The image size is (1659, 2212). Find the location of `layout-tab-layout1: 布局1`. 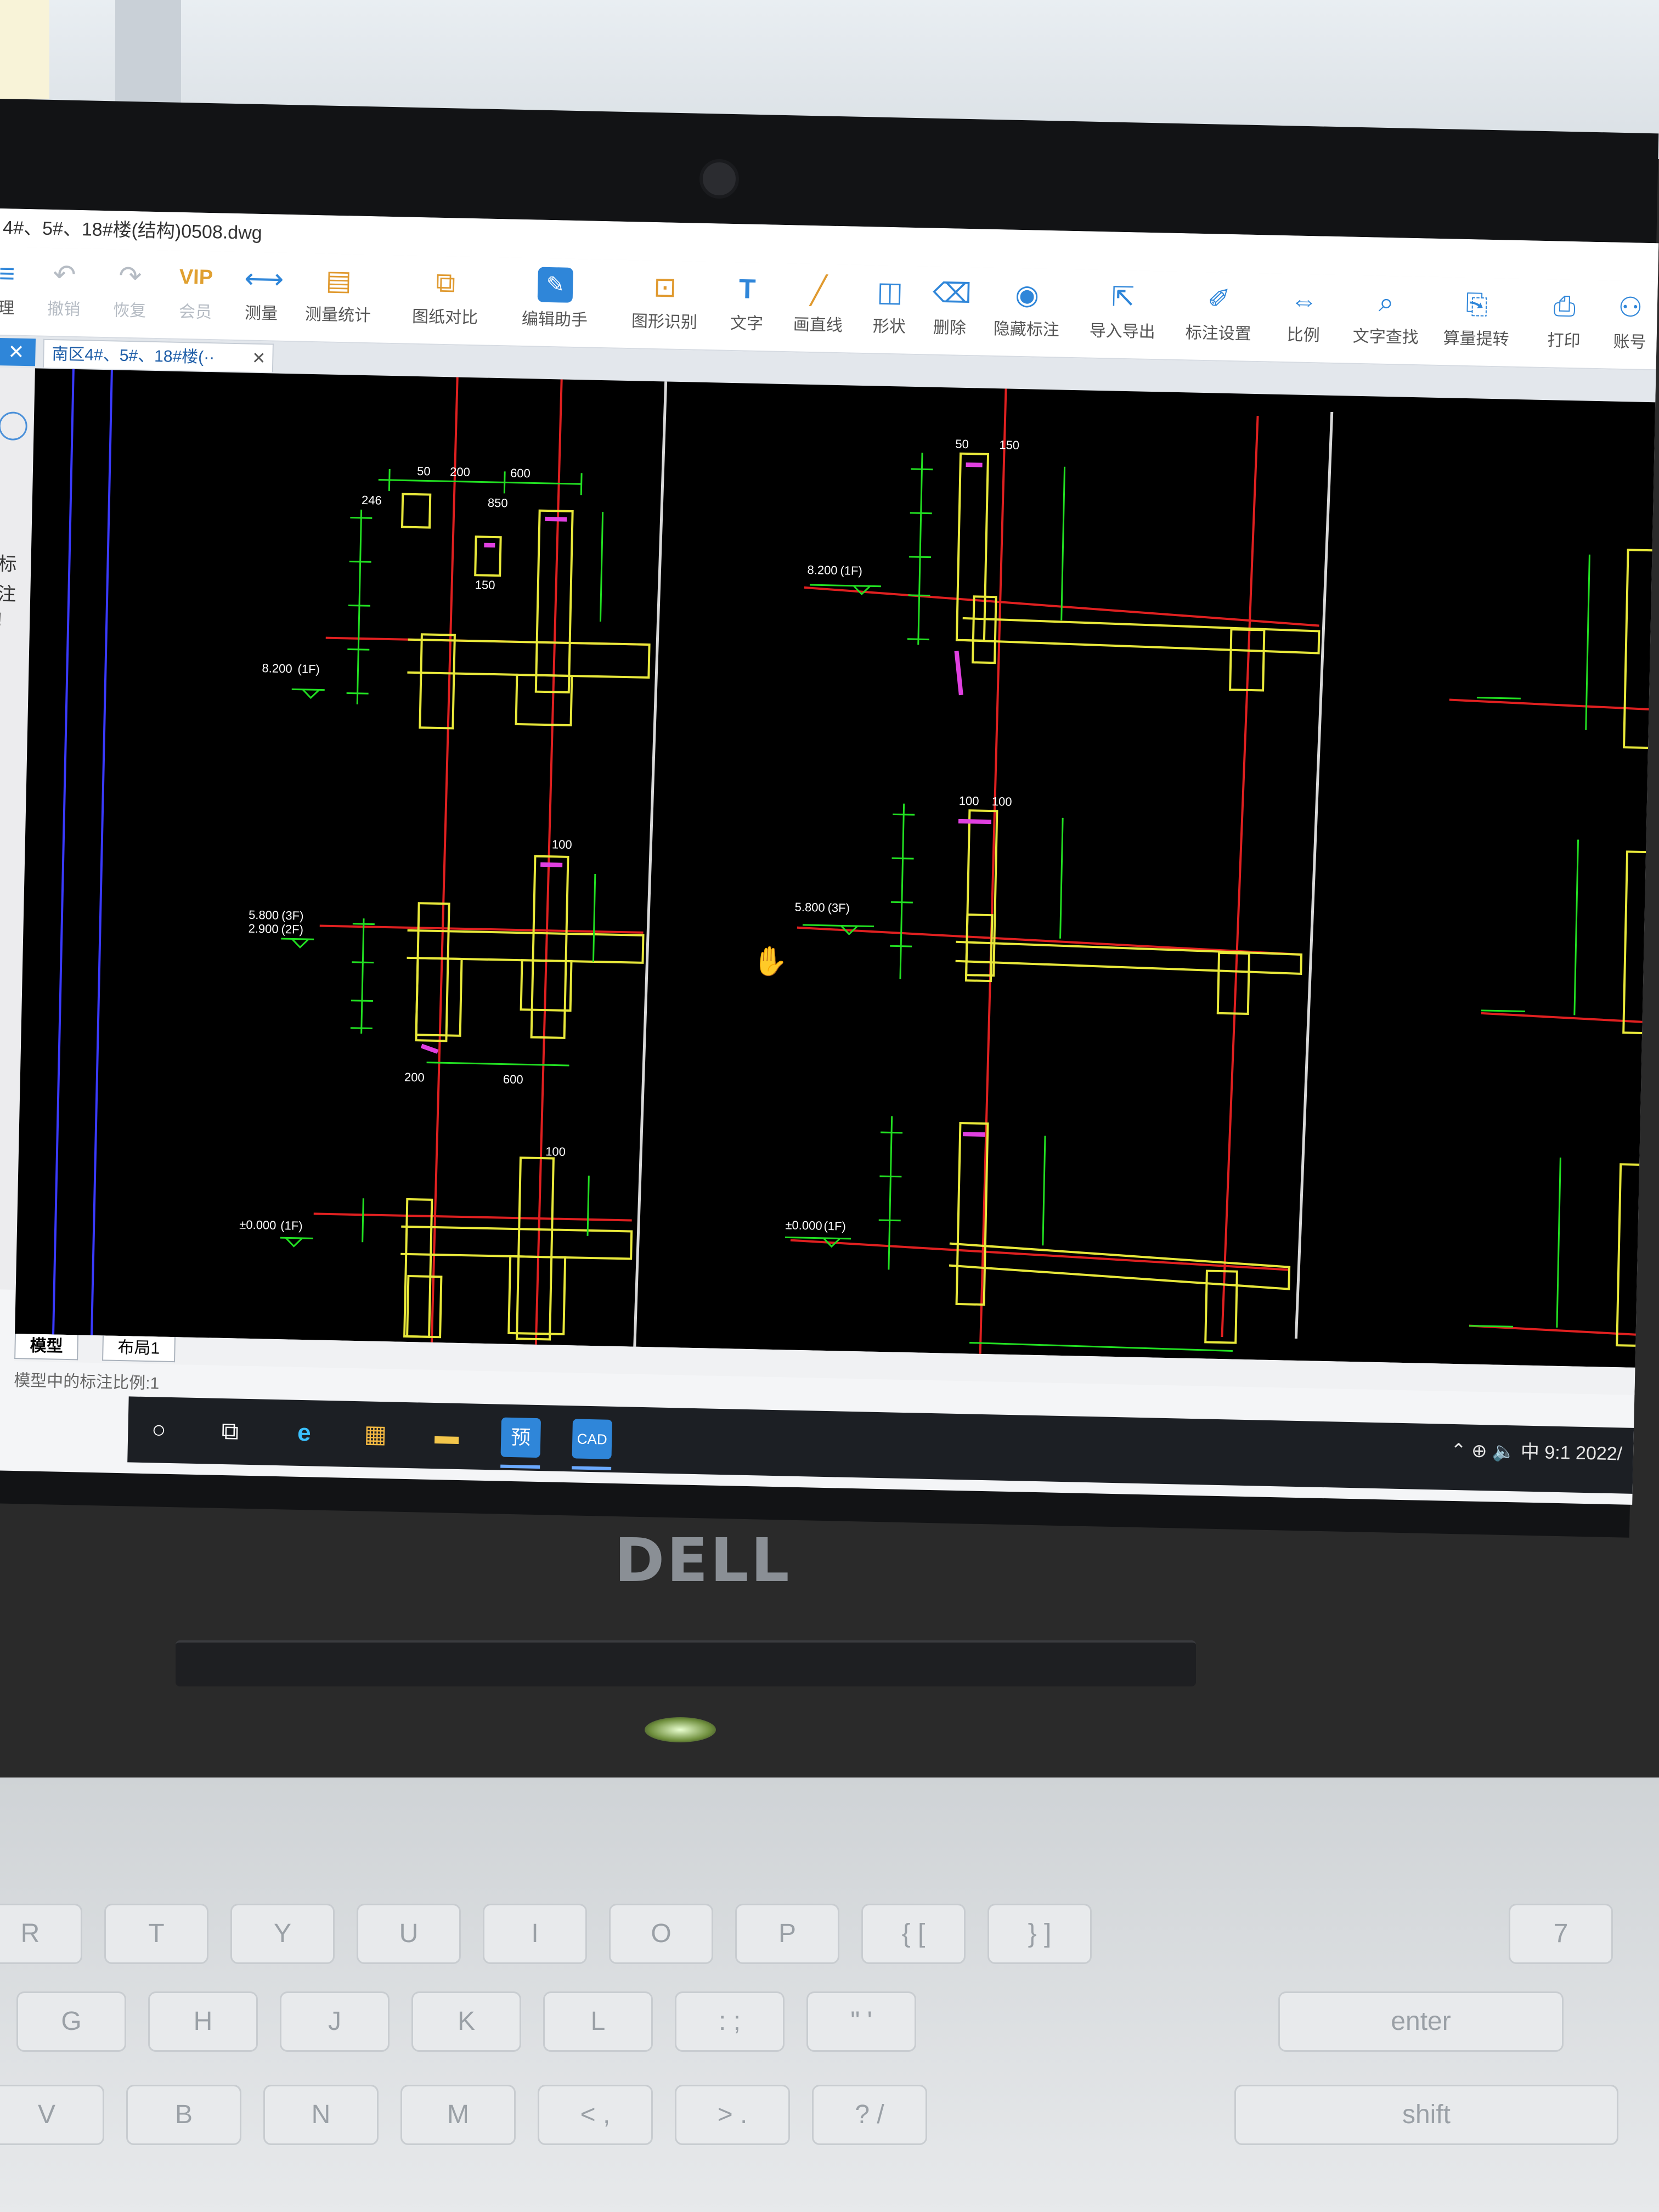

layout-tab-layout1: 布局1 is located at coordinates (139, 1349).